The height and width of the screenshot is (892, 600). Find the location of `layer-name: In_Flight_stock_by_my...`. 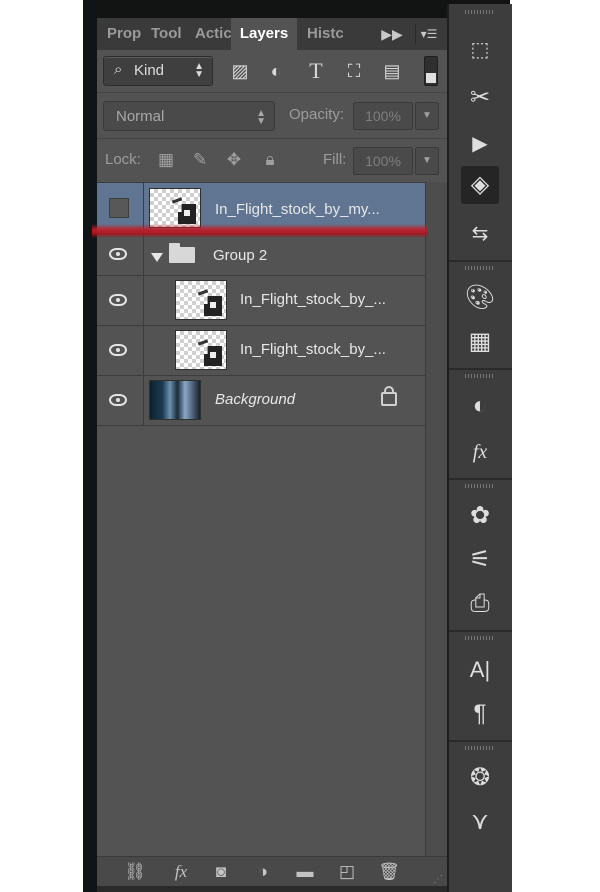

layer-name: In_Flight_stock_by_my... is located at coordinates (297, 209).